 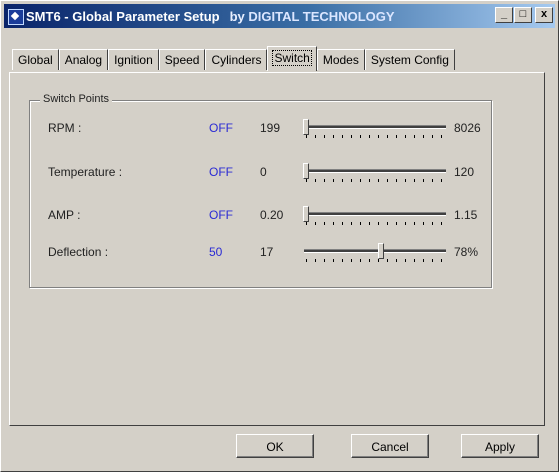 I want to click on row-min: 0, so click(x=263, y=172).